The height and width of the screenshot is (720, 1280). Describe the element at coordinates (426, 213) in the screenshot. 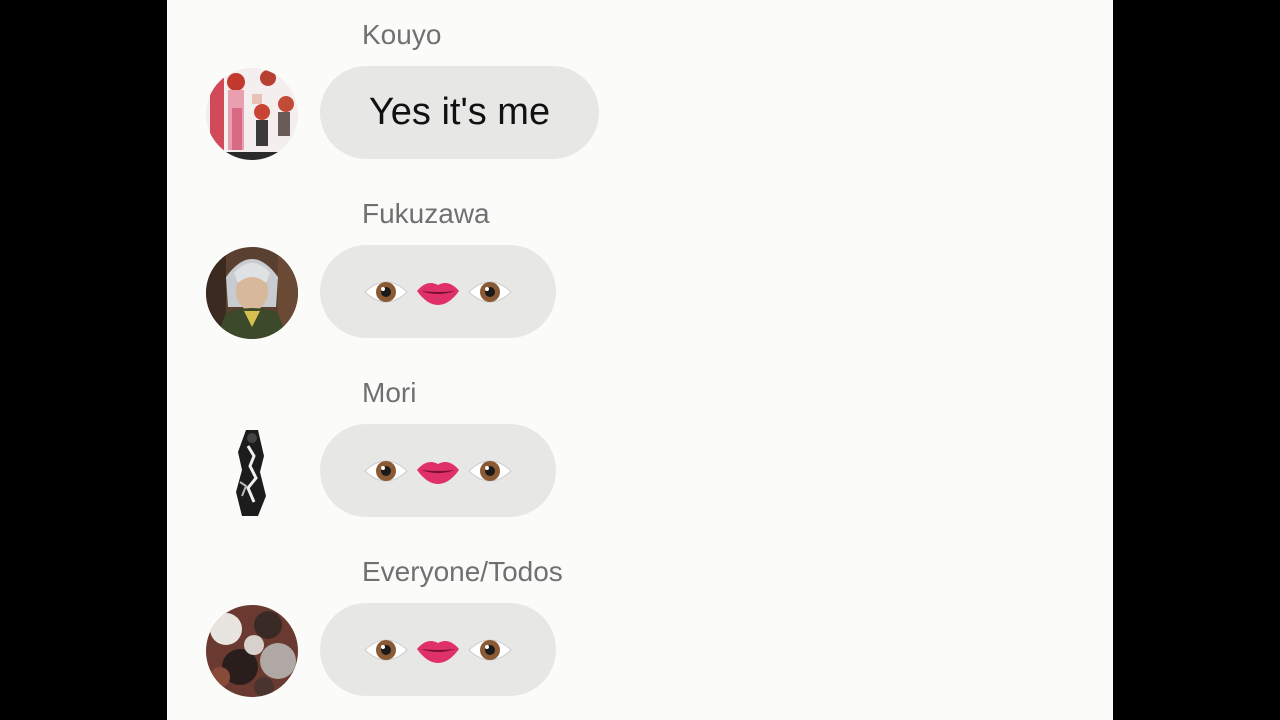

I see `sender-name: Fukuzawa` at that location.